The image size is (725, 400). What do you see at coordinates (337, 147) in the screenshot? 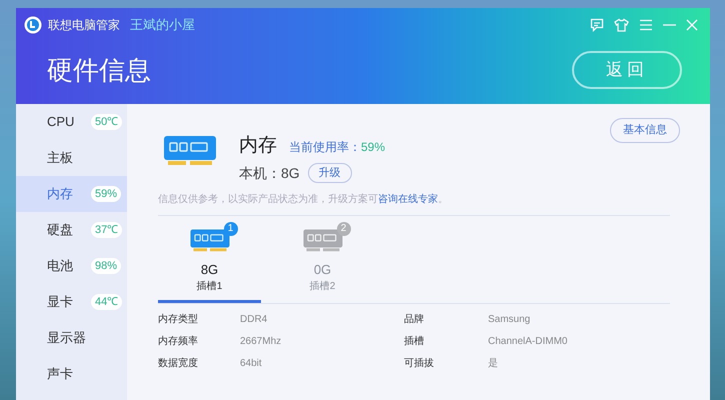
I see `usage-label: 当前使用率：59%` at bounding box center [337, 147].